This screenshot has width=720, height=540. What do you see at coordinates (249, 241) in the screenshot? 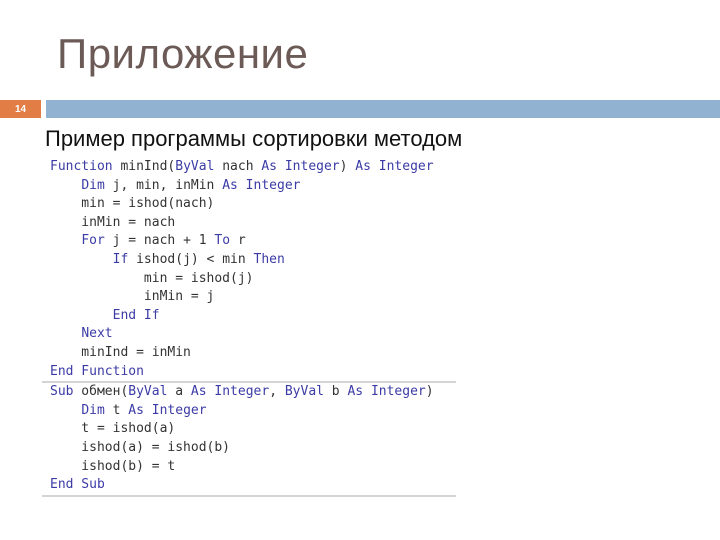
I see `code-line: For j = nach + 1 To r` at bounding box center [249, 241].